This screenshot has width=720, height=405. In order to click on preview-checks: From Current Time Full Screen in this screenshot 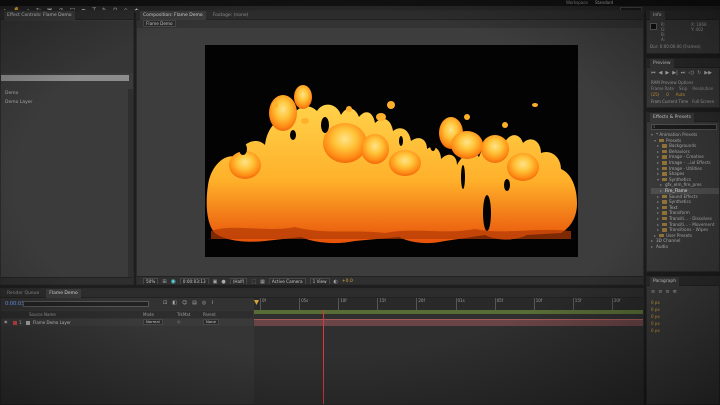, I will do `click(682, 101)`.